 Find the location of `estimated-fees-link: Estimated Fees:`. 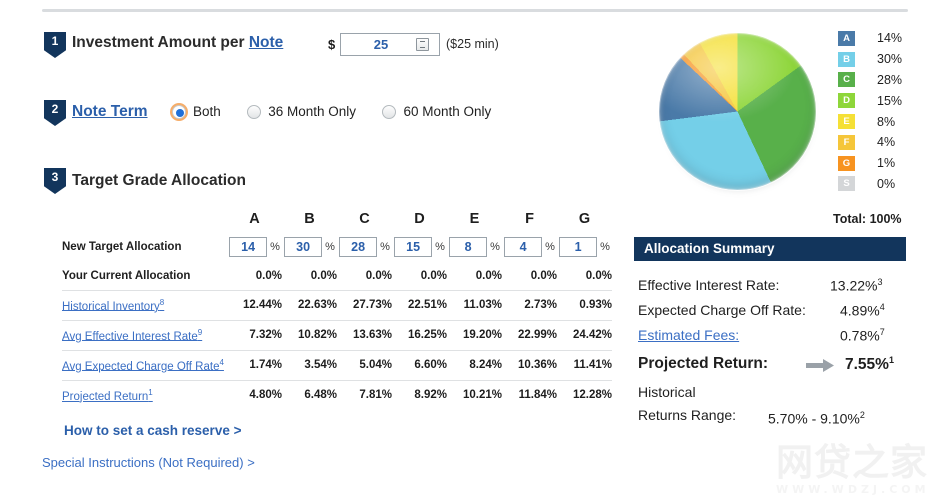

estimated-fees-link: Estimated Fees: is located at coordinates (688, 335).